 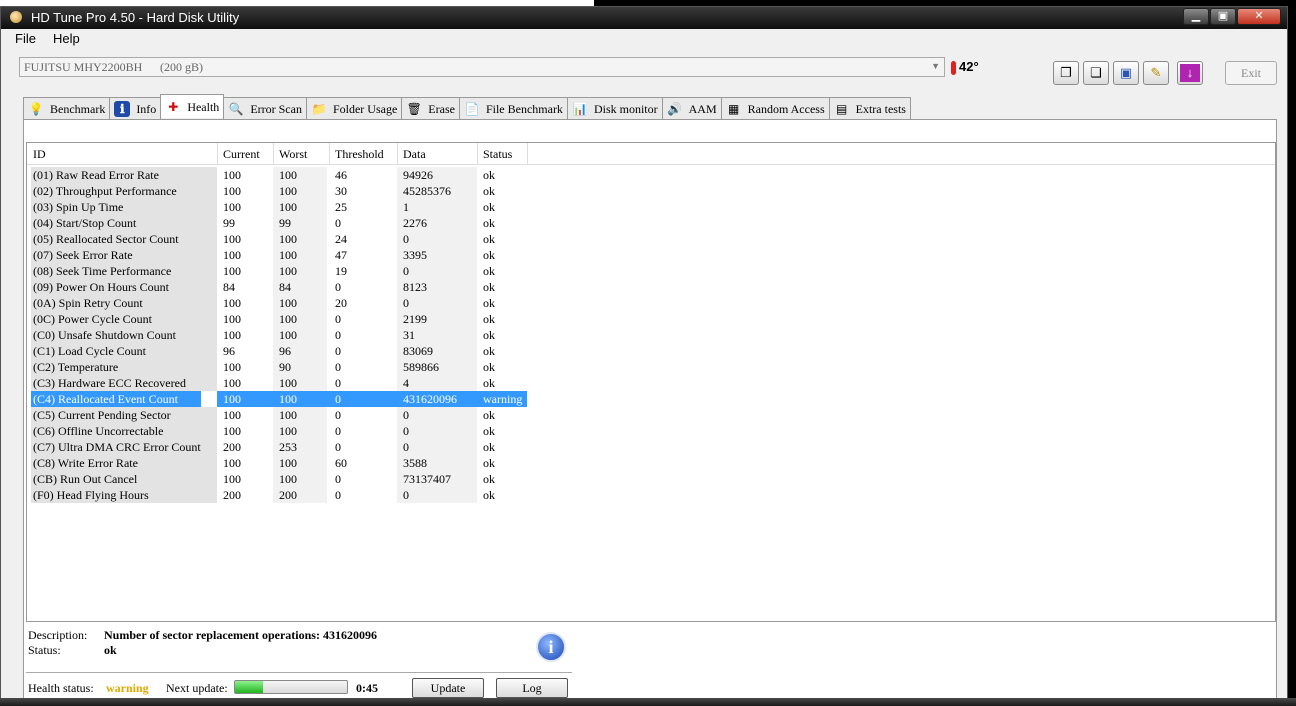 What do you see at coordinates (279, 463) in the screenshot?
I see `table-row: (C8) Write Error Rate 100 100 60 3588 ok` at bounding box center [279, 463].